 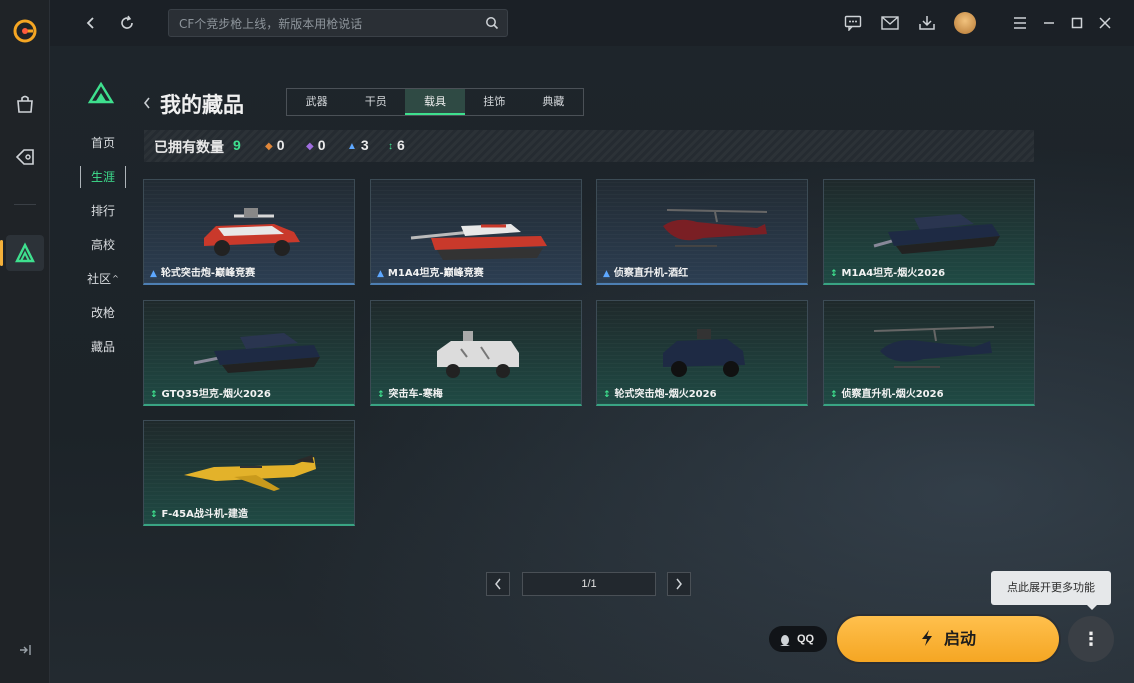 I want to click on launch-button: 启动, so click(x=948, y=639).